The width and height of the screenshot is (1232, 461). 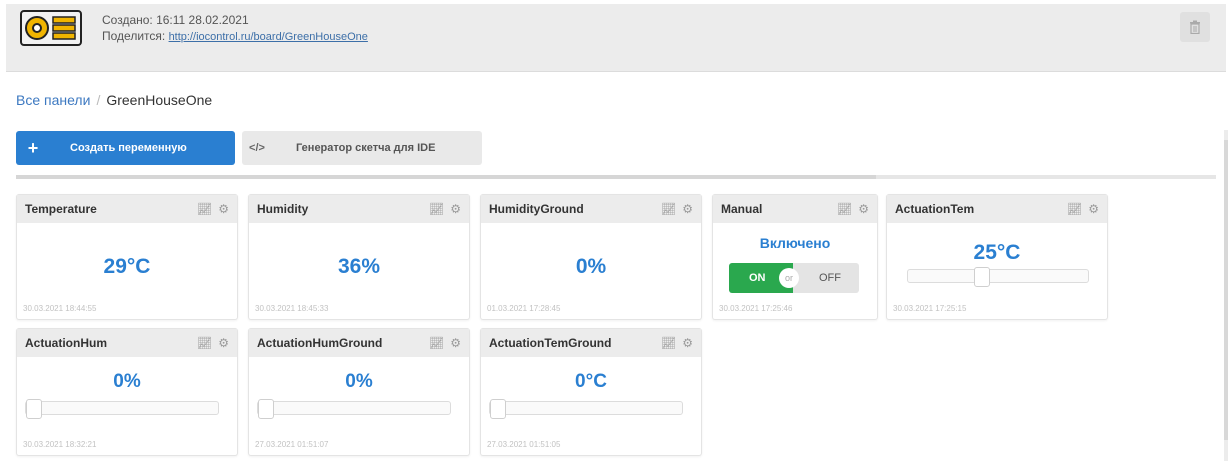 I want to click on toggle-state-label: Включено, so click(x=795, y=243).